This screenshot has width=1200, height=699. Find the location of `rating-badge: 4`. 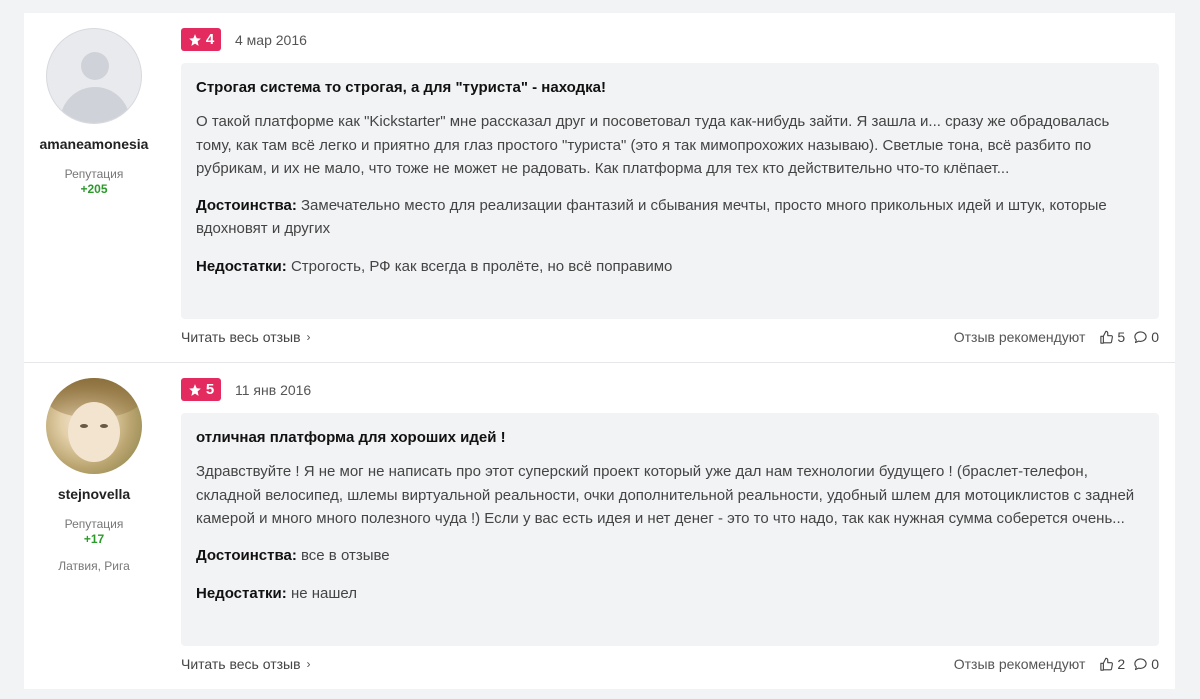

rating-badge: 4 is located at coordinates (201, 39).